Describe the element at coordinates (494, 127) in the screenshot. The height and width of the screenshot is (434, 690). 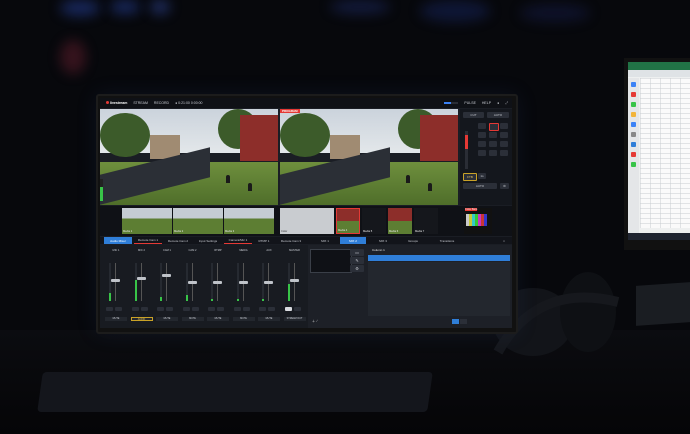
I see `transition-button-selected` at that location.